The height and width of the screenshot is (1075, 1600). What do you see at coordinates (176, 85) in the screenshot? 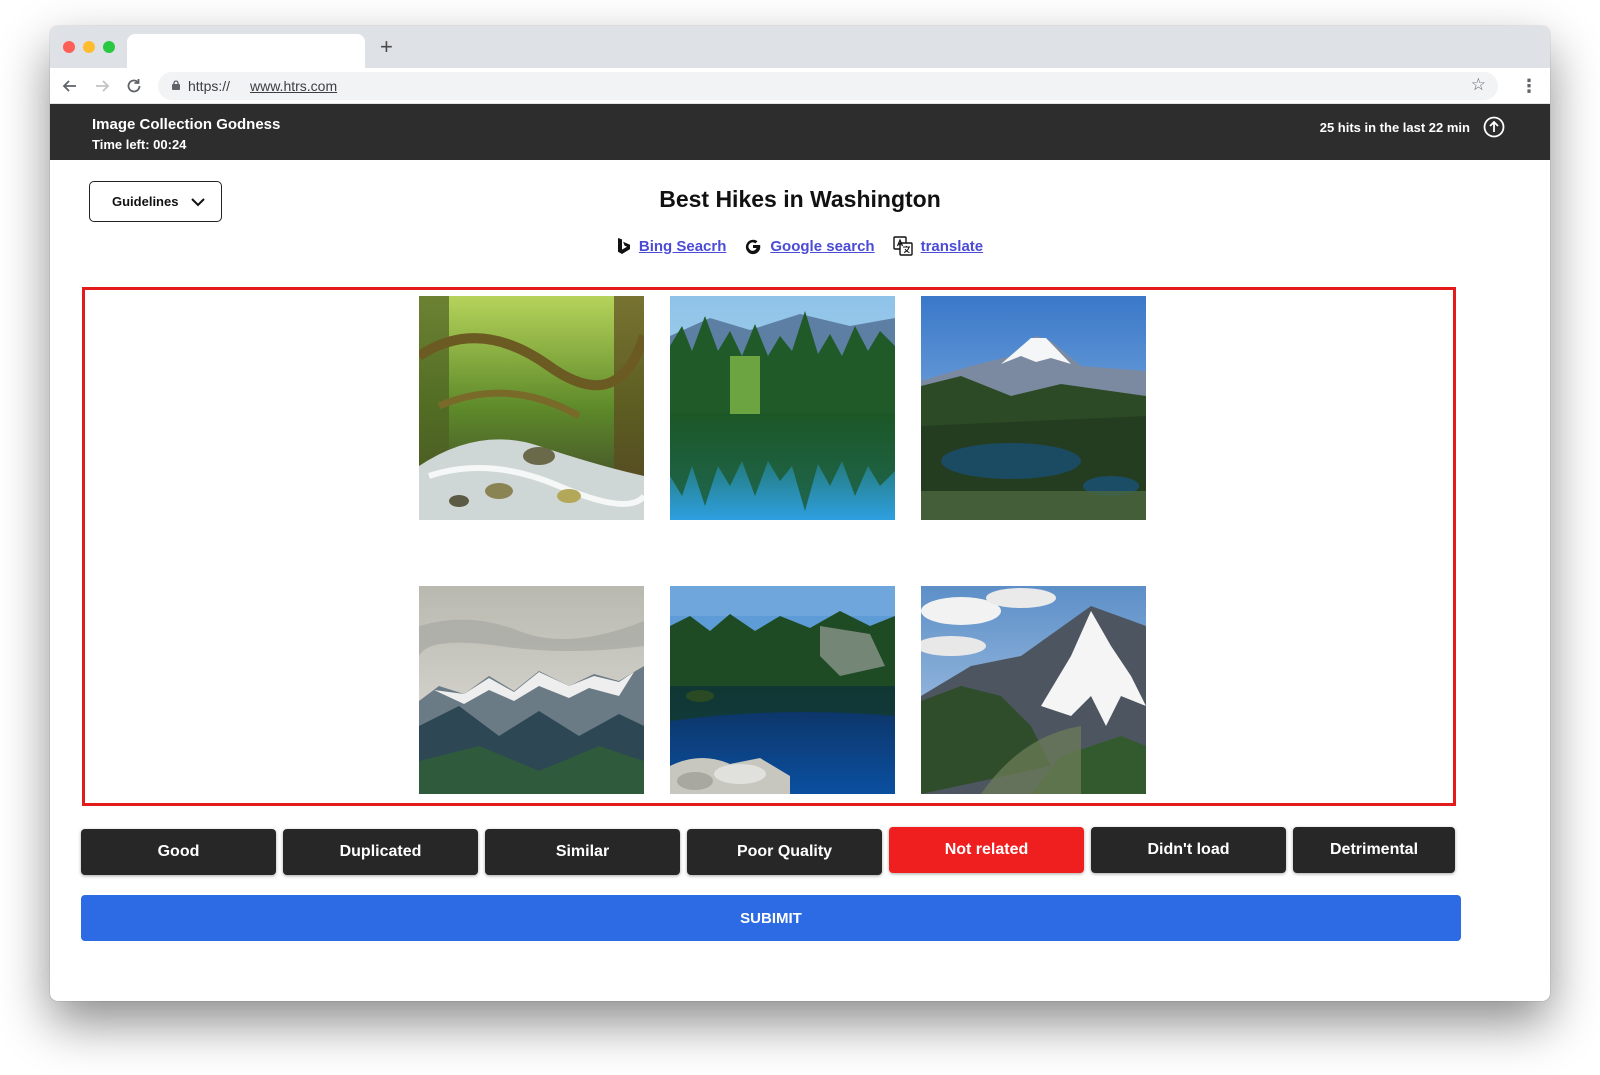
I see `lock-icon` at bounding box center [176, 85].